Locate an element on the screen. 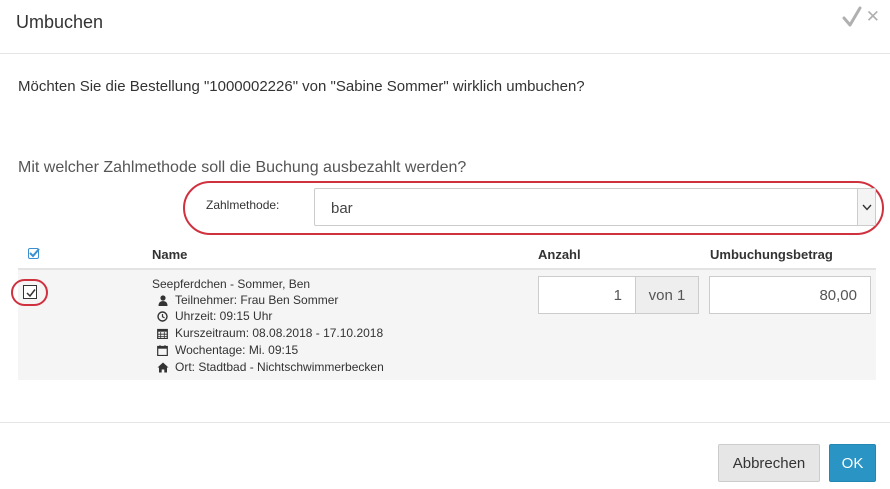  amount-value: 80,00 is located at coordinates (838, 295).